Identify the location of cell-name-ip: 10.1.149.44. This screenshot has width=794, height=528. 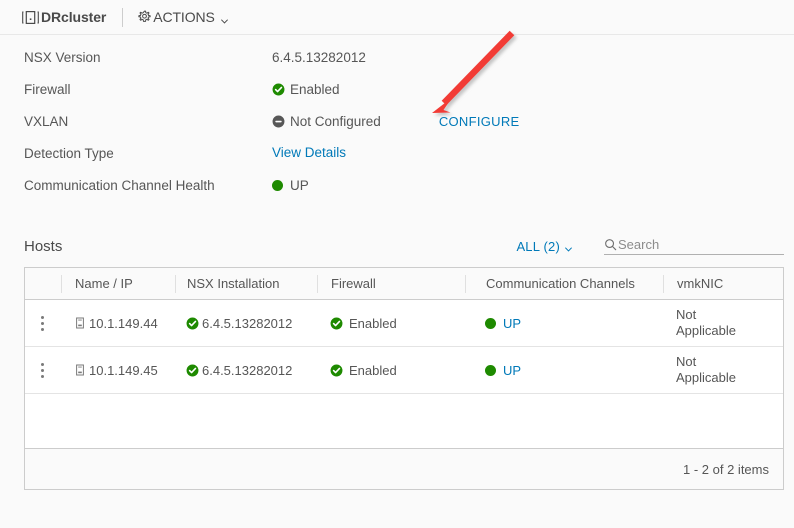
(118, 323).